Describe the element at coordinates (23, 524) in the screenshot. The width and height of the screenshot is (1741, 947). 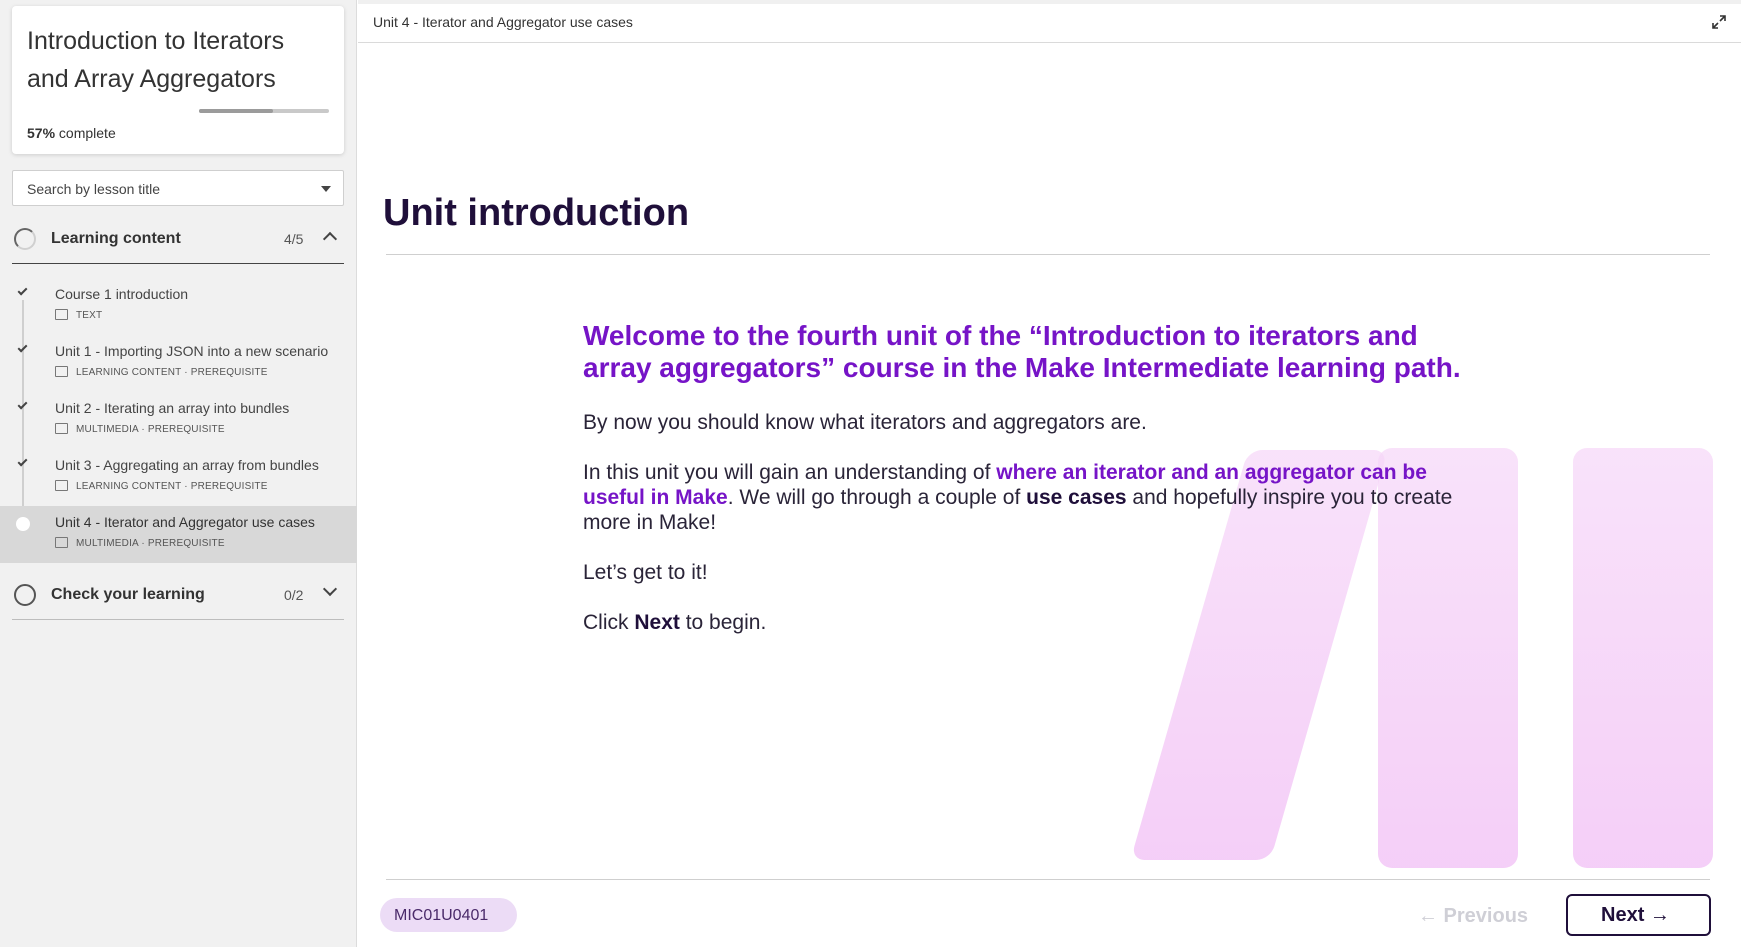
I see `current-lesson-dot-icon` at that location.